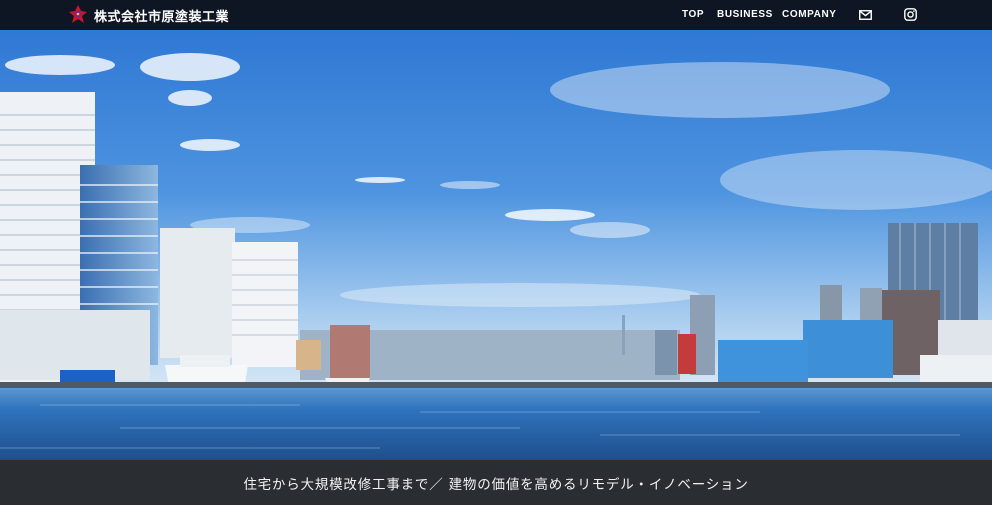  What do you see at coordinates (693, 14) in the screenshot?
I see `nav-top: TOP` at bounding box center [693, 14].